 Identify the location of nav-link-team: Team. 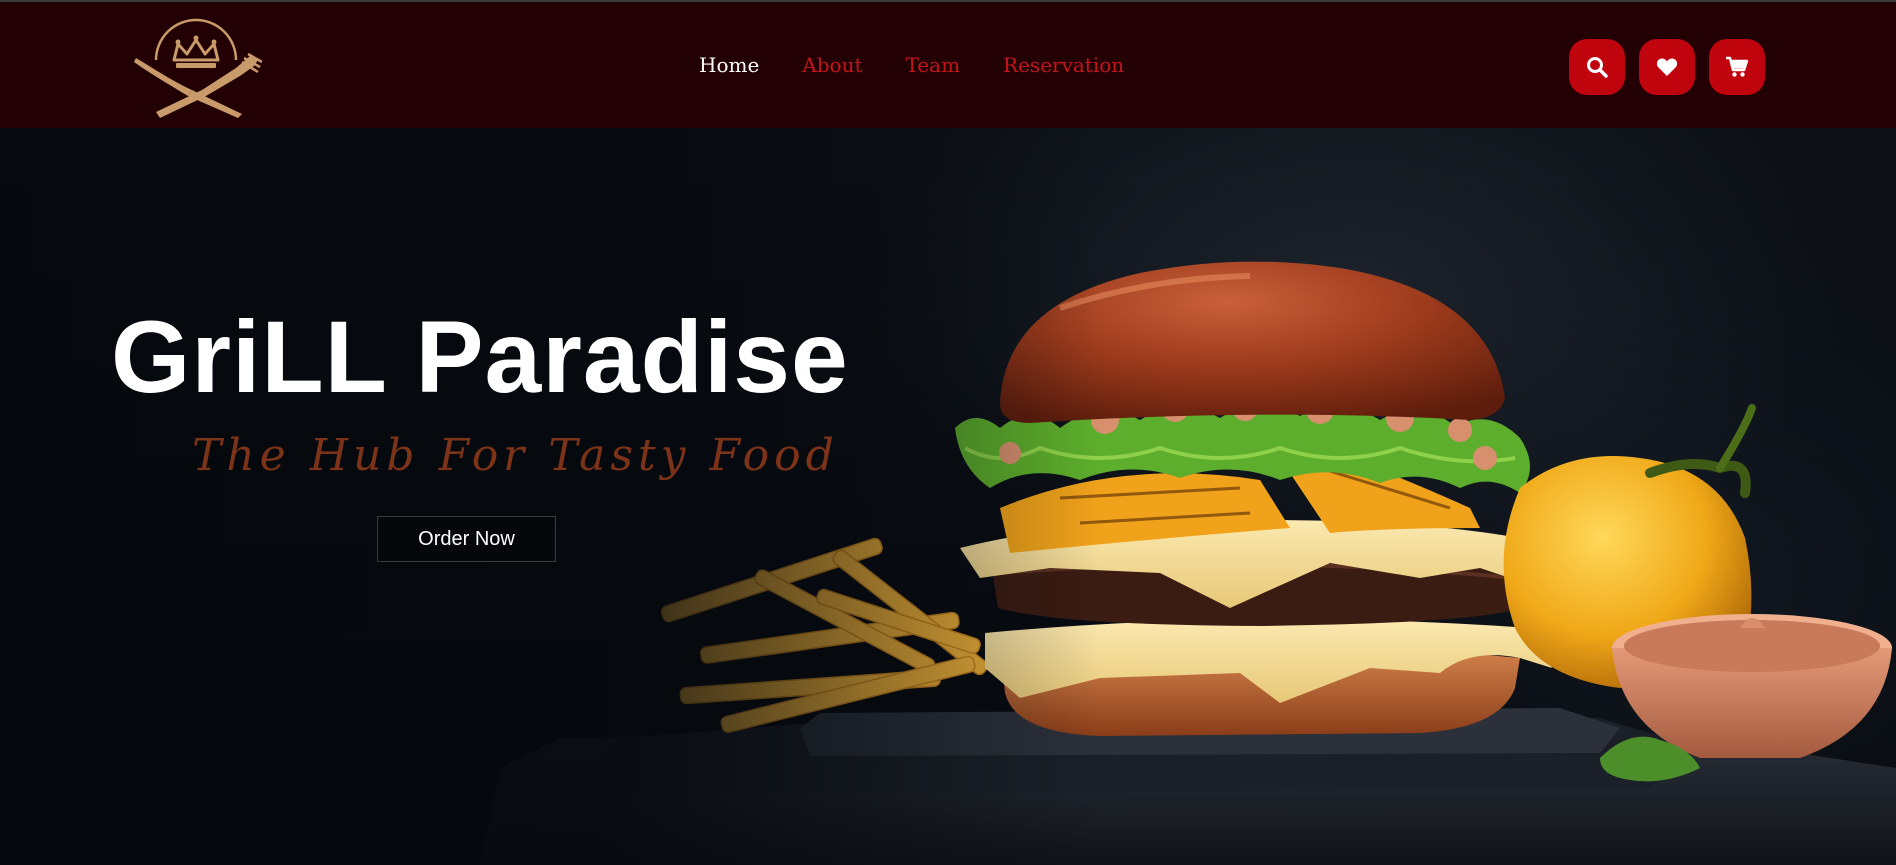
(933, 65).